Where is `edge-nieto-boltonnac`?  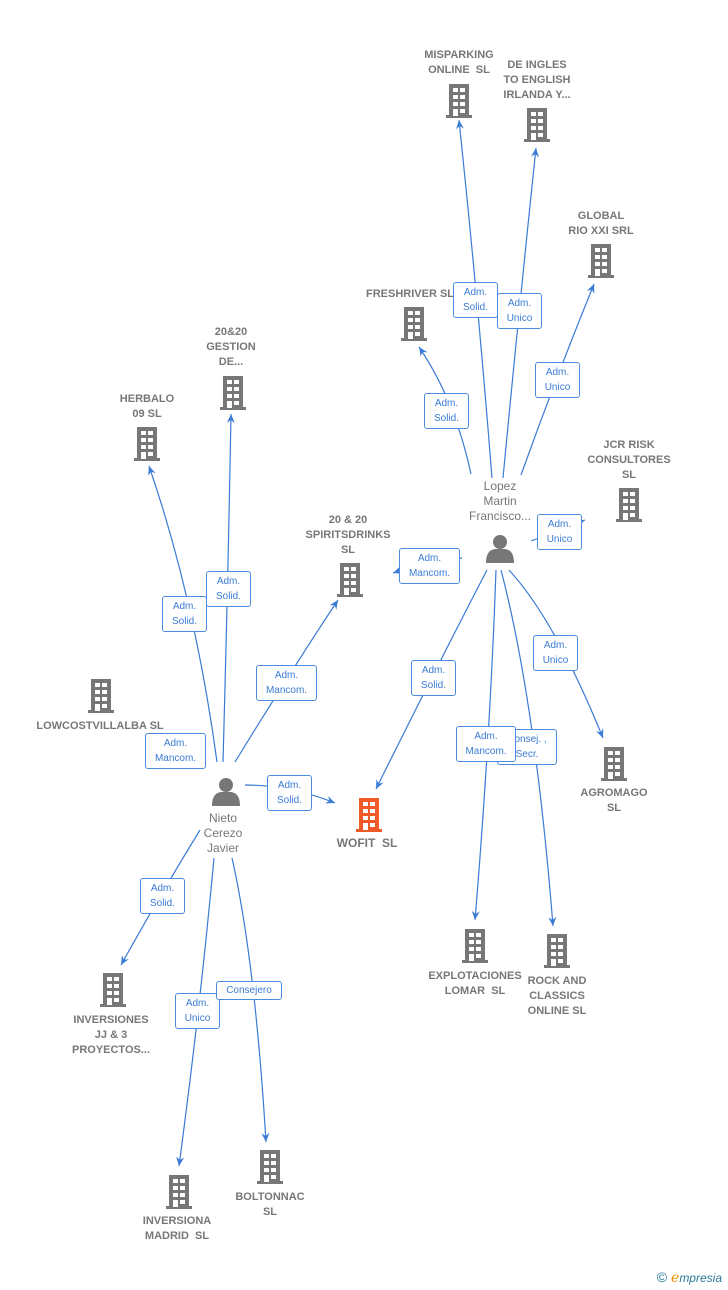 edge-nieto-boltonnac is located at coordinates (250, 1000).